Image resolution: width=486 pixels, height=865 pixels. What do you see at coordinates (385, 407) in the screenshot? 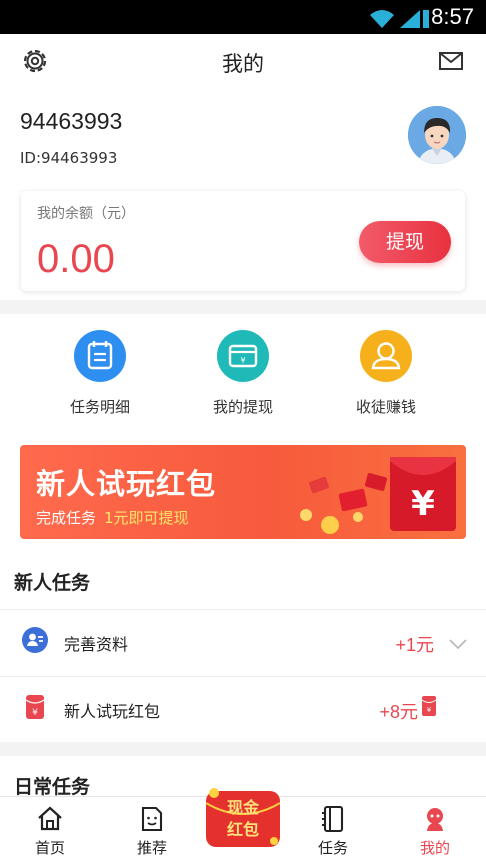
I see `shortcut-label: 收徒赚钱` at bounding box center [385, 407].